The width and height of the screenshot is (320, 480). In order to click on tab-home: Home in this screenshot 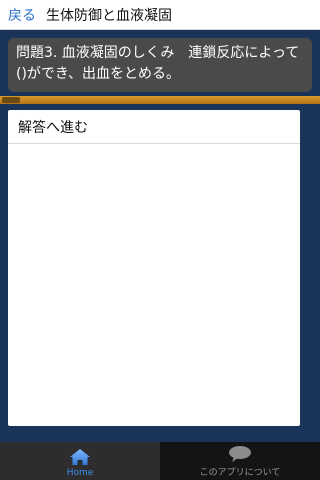, I will do `click(80, 461)`.